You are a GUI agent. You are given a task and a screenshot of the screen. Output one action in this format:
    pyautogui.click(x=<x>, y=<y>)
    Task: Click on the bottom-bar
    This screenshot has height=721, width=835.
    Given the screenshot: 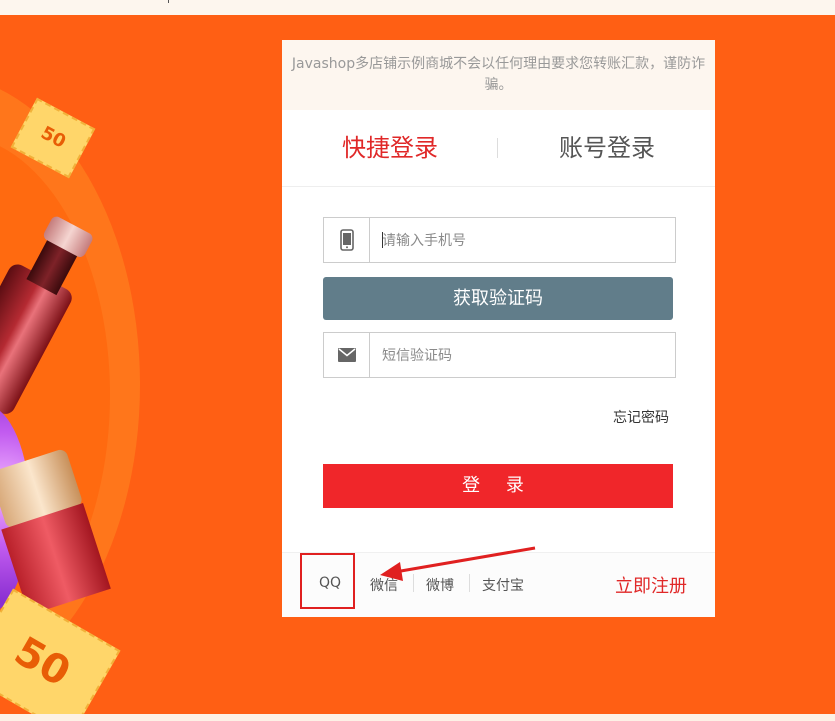 What is the action you would take?
    pyautogui.click(x=417, y=717)
    